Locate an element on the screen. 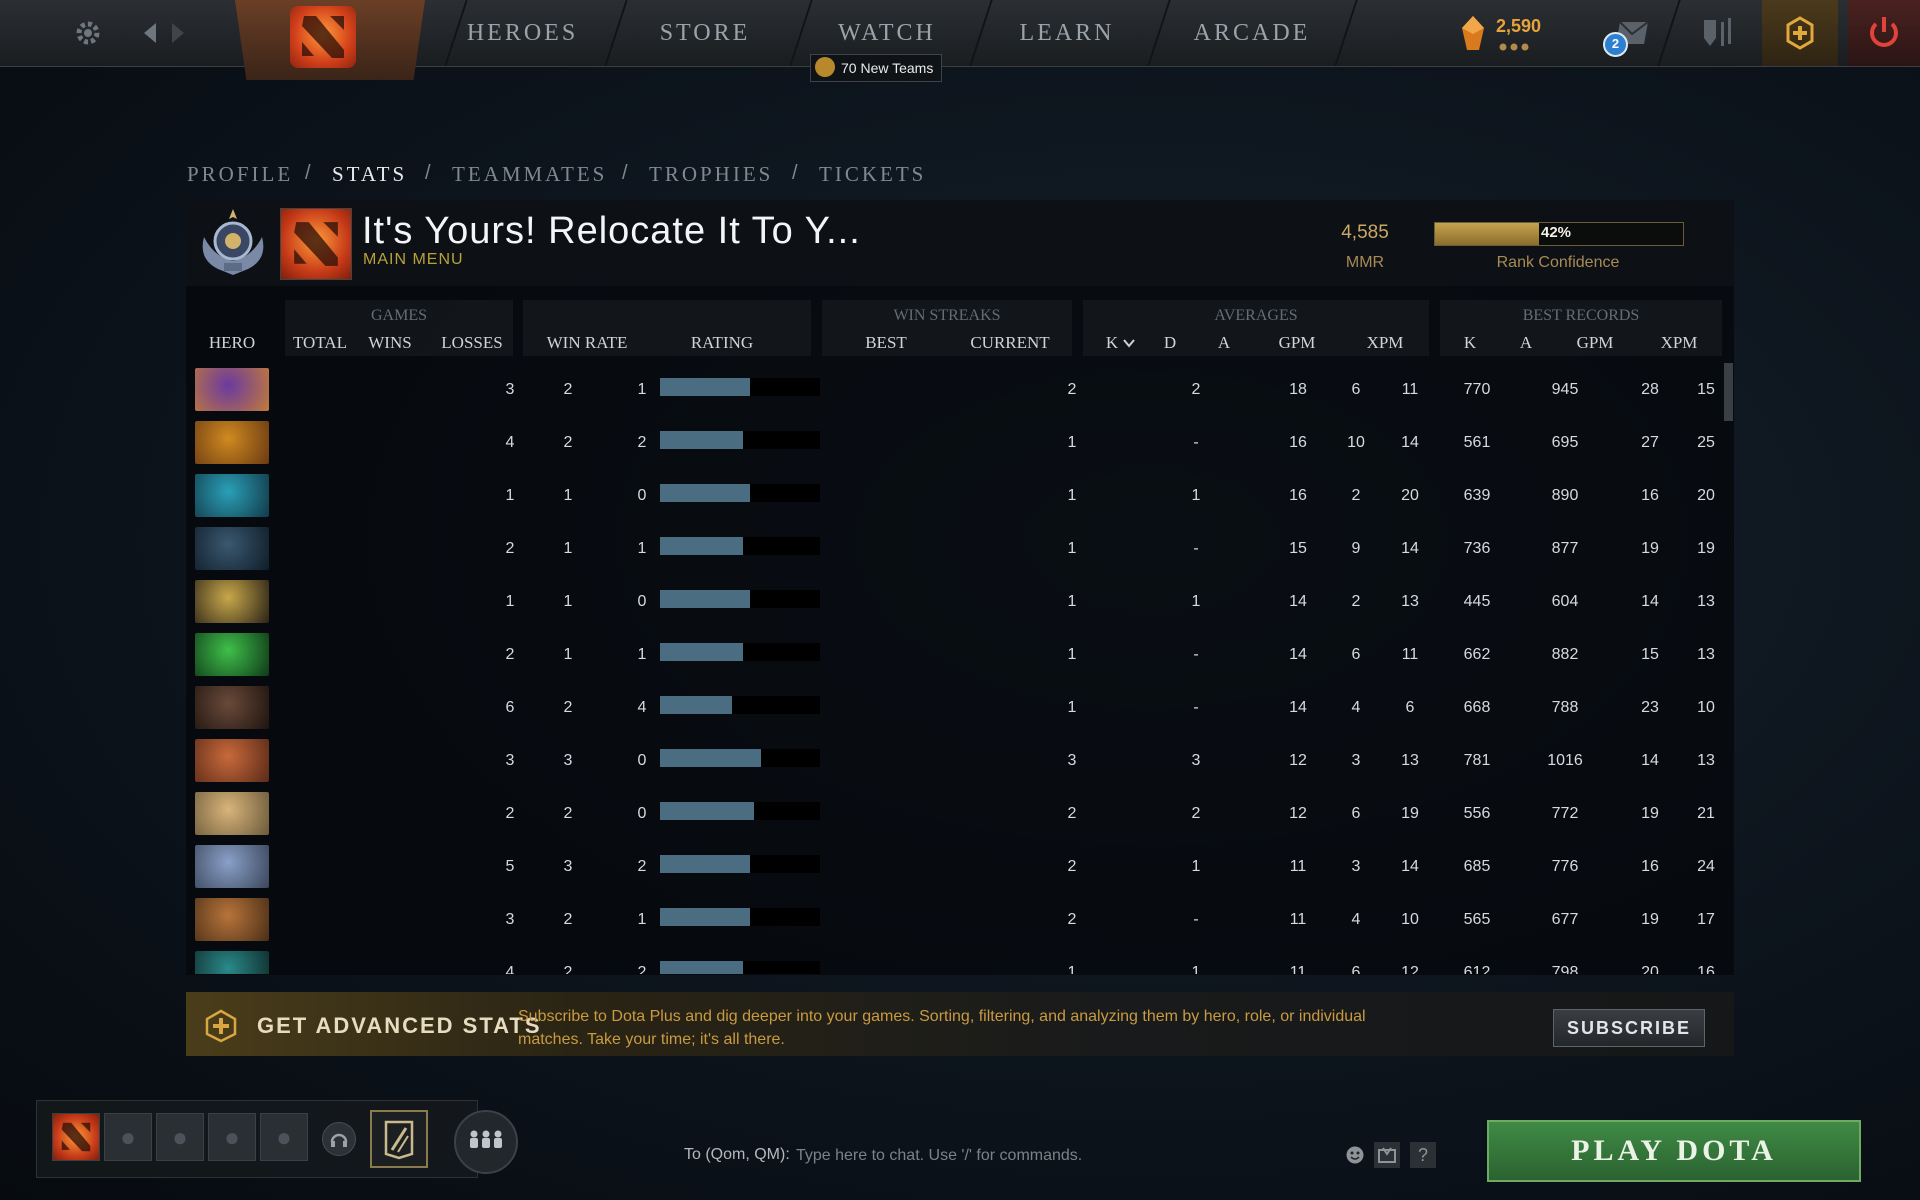 The height and width of the screenshot is (1200, 1920). quit-tab is located at coordinates (1884, 33).